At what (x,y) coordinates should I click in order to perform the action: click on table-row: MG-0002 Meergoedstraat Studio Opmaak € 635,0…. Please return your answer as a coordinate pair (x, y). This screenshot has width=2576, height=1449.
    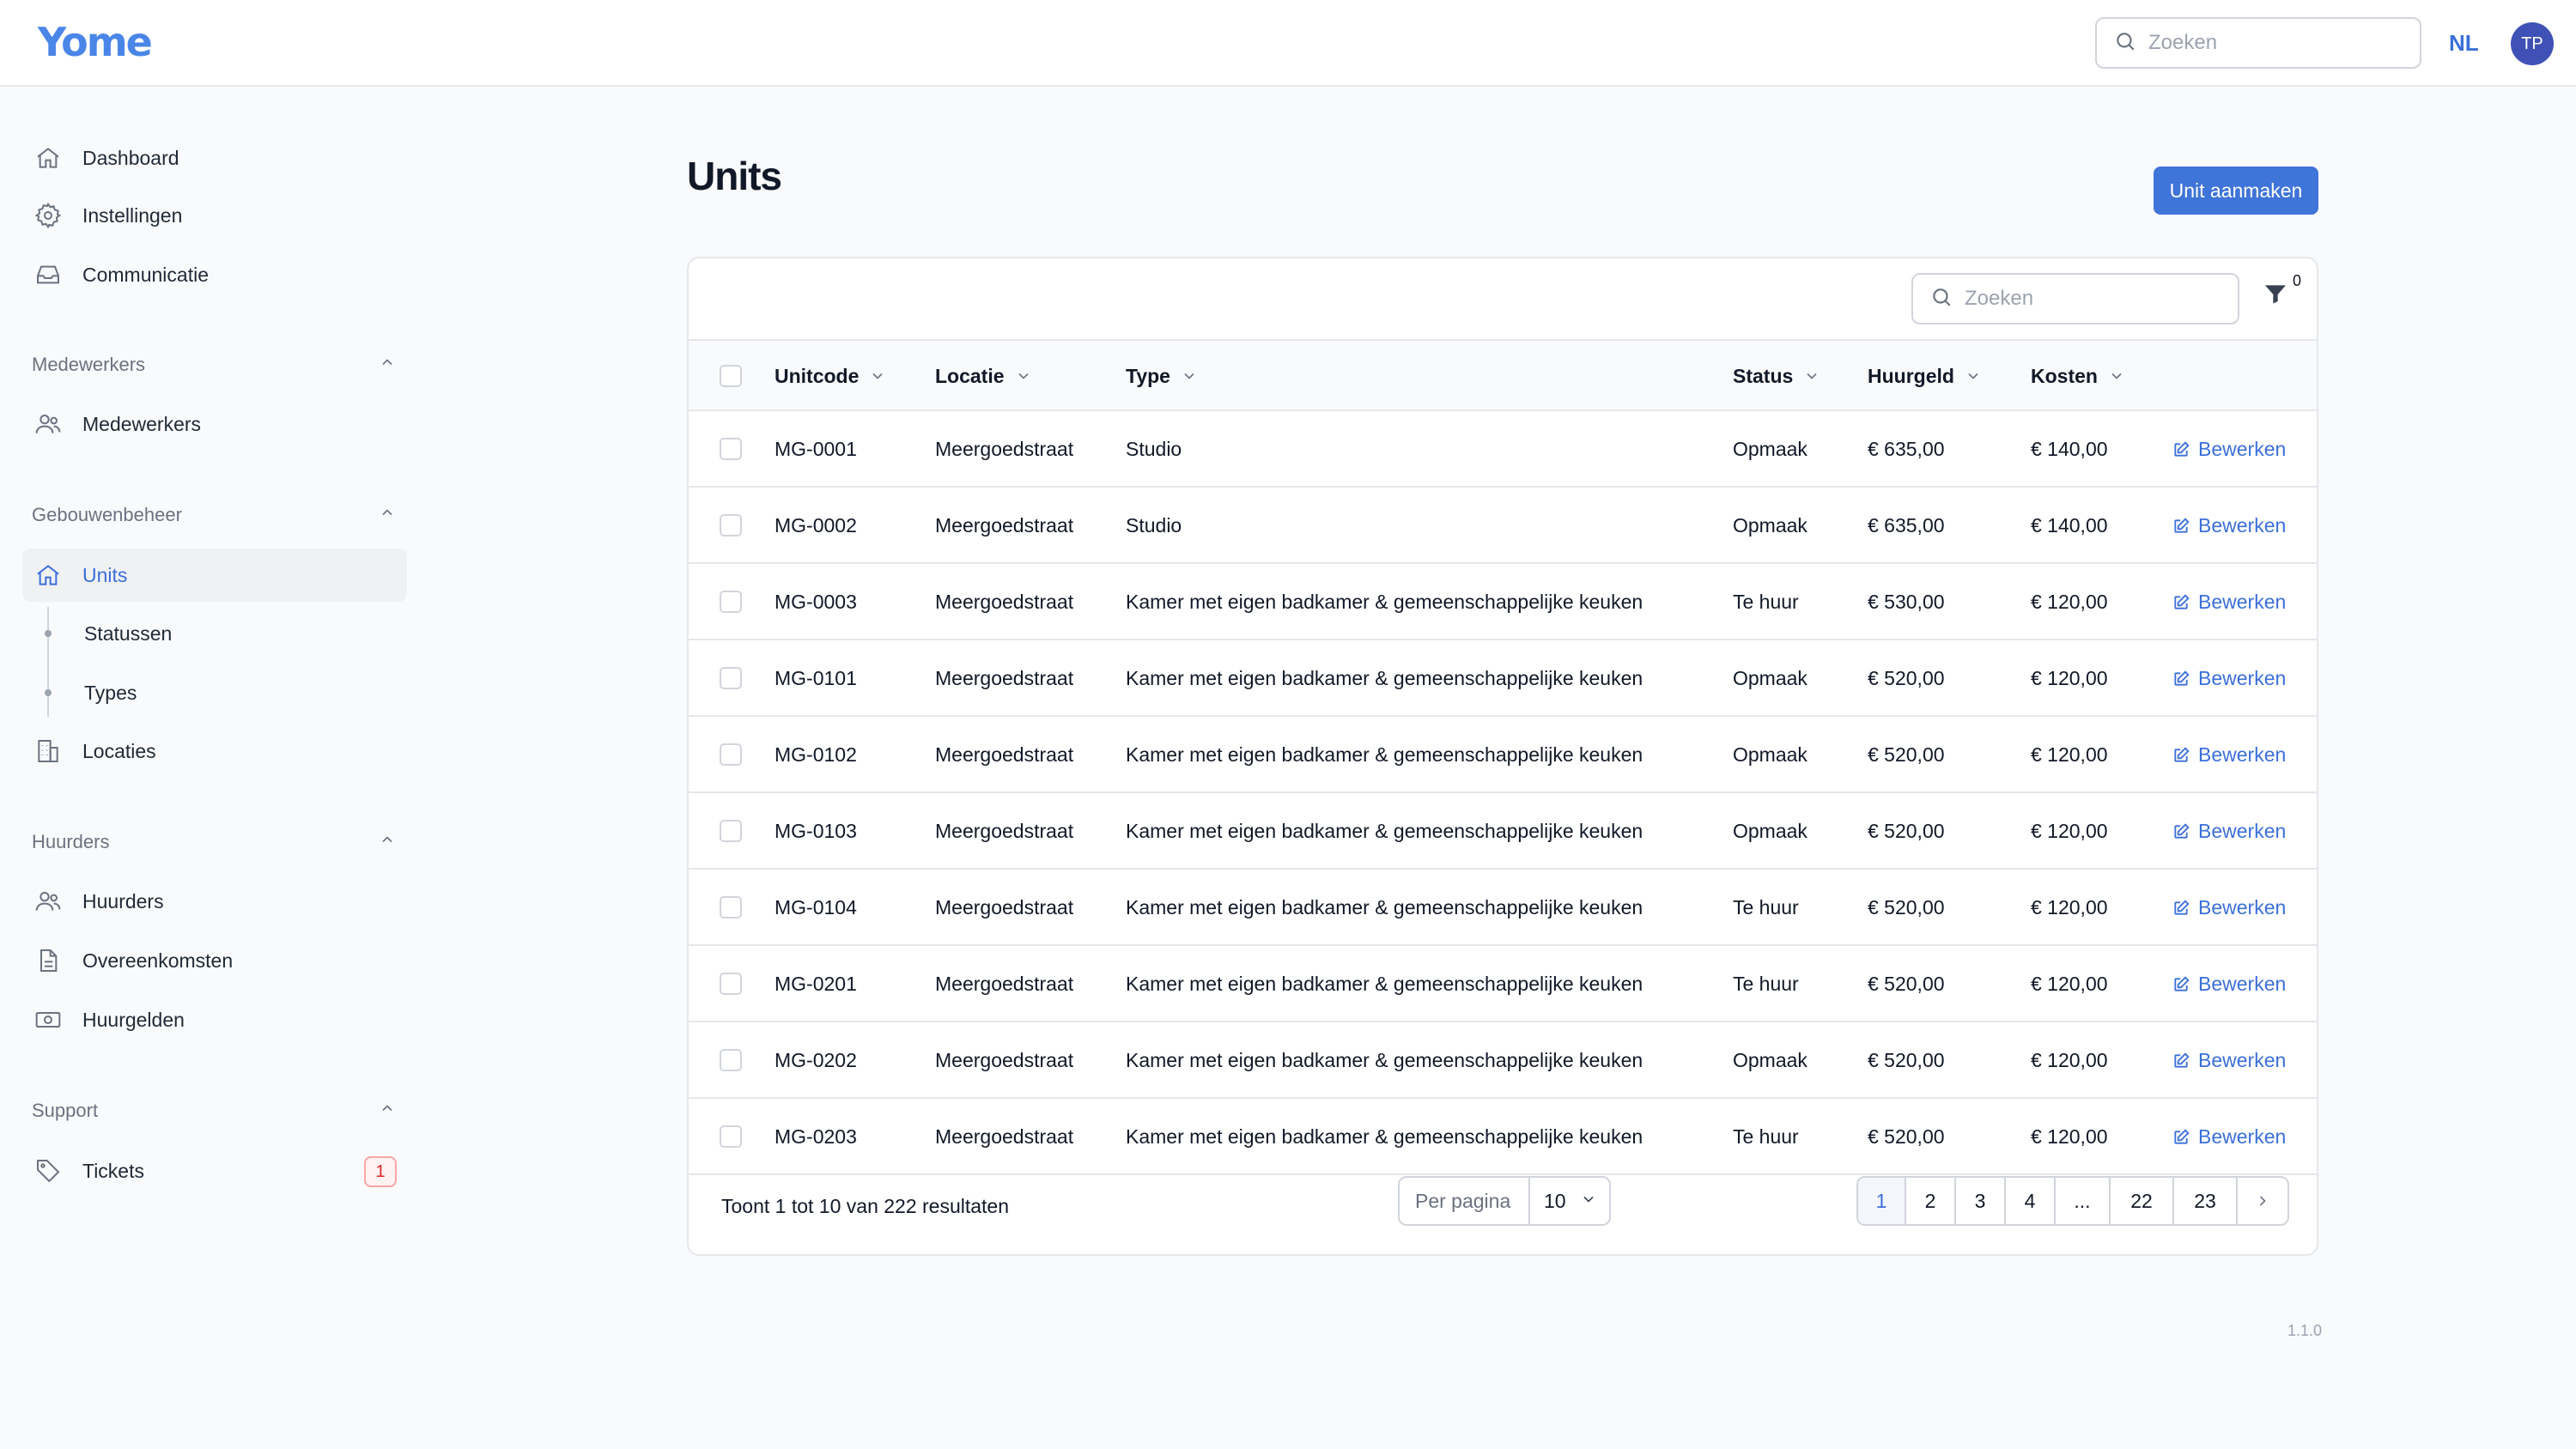
    Looking at the image, I should click on (1503, 526).